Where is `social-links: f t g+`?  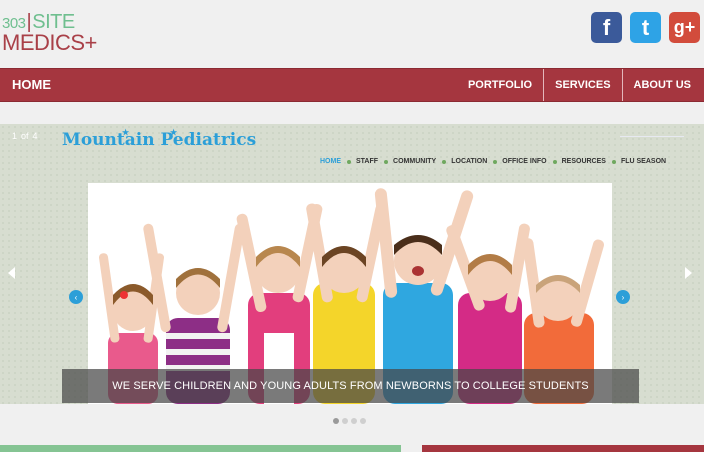 social-links: f t g+ is located at coordinates (645, 27).